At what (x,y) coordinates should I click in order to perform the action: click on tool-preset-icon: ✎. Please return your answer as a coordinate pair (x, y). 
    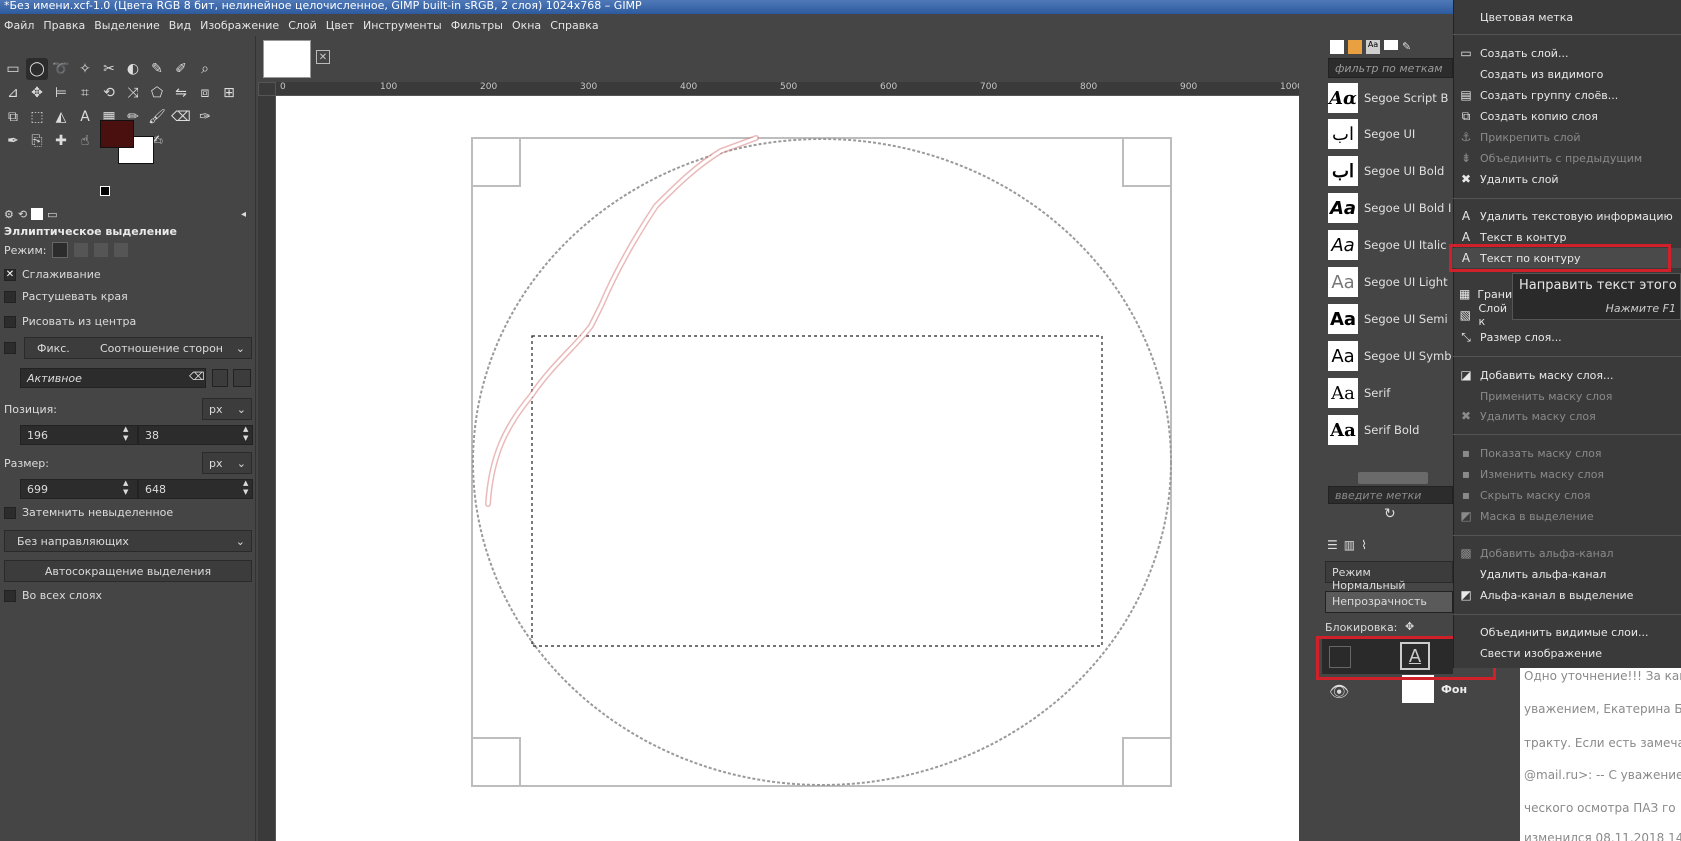
    Looking at the image, I should click on (1406, 47).